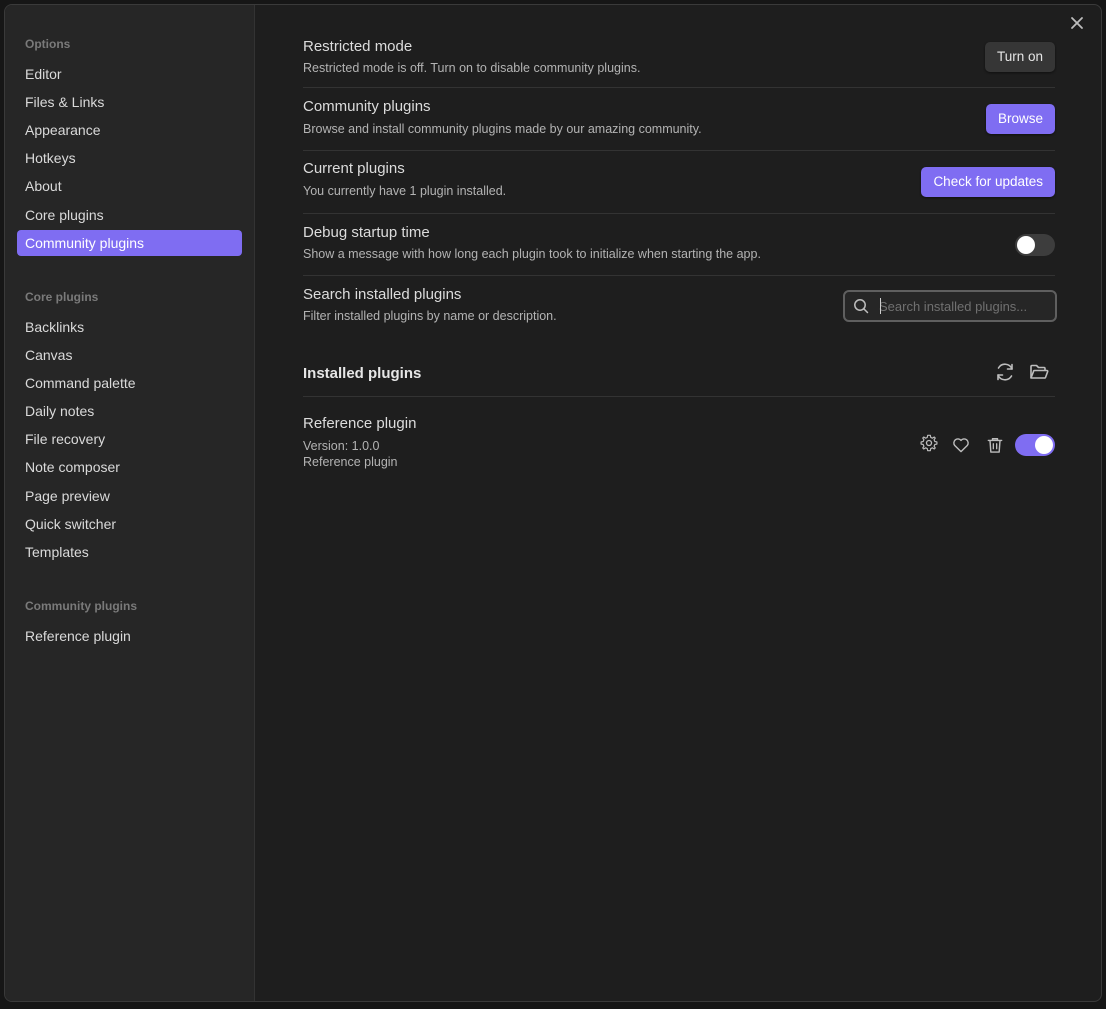 This screenshot has height=1009, width=1106. I want to click on sidebar-item-about: About, so click(129, 186).